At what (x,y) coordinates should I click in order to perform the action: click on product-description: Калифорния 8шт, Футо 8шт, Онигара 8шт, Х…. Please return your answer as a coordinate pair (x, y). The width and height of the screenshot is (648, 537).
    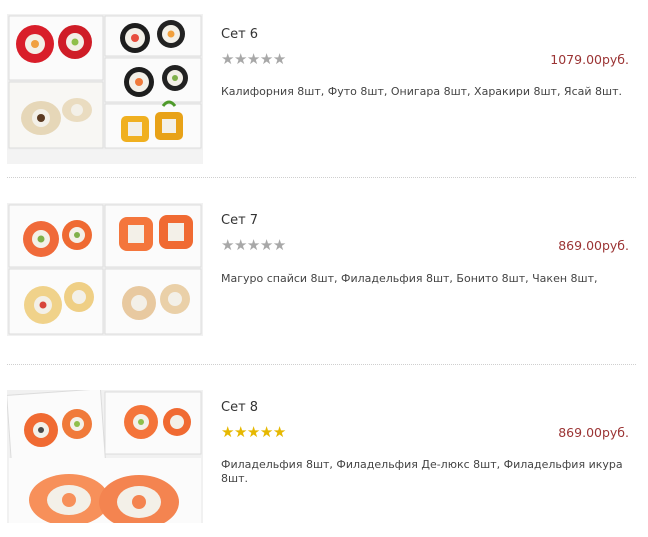
    Looking at the image, I should click on (421, 91).